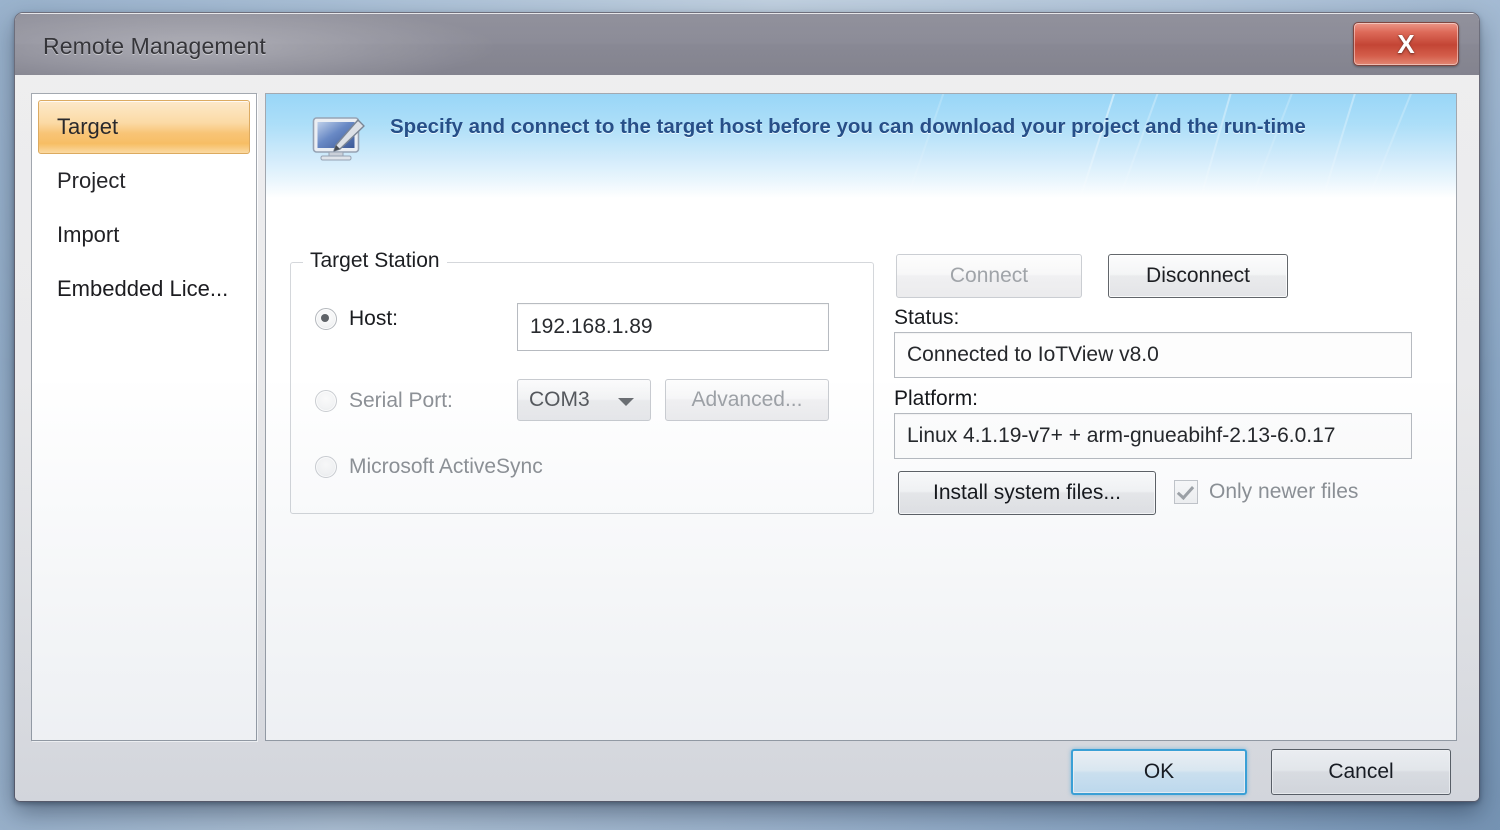 The width and height of the screenshot is (1500, 830). Describe the element at coordinates (144, 127) in the screenshot. I see `sidebar-item-target: Target` at that location.